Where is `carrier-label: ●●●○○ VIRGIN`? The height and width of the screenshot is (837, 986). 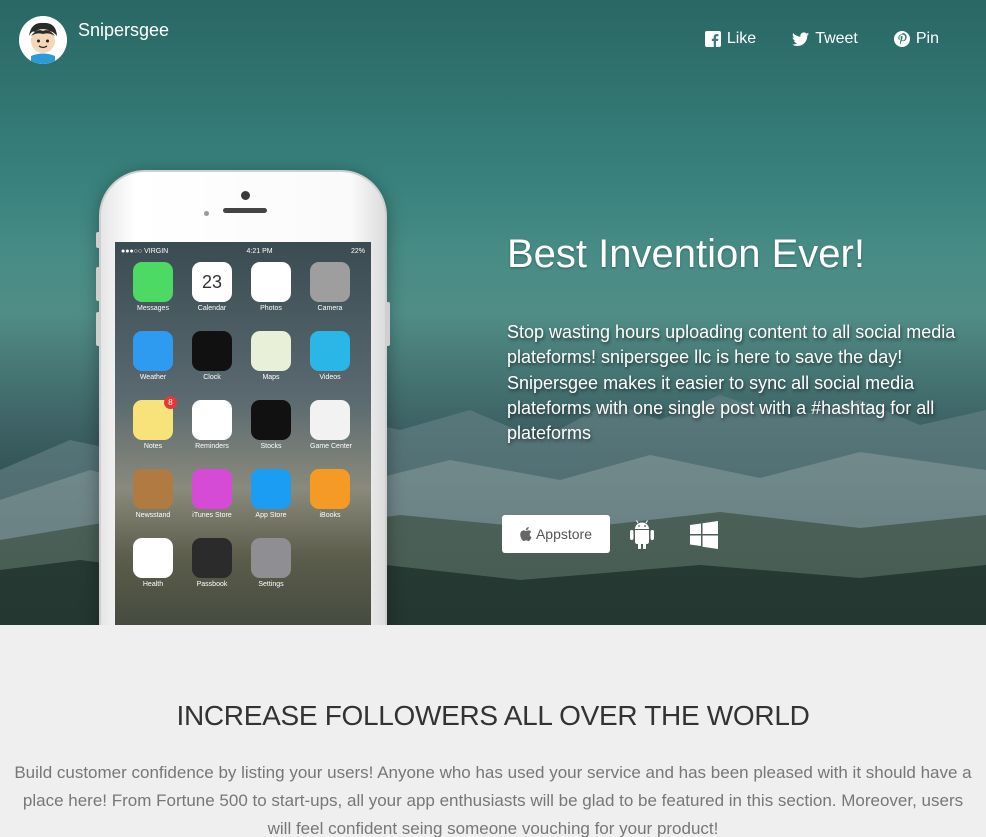
carrier-label: ●●●○○ VIRGIN is located at coordinates (145, 251).